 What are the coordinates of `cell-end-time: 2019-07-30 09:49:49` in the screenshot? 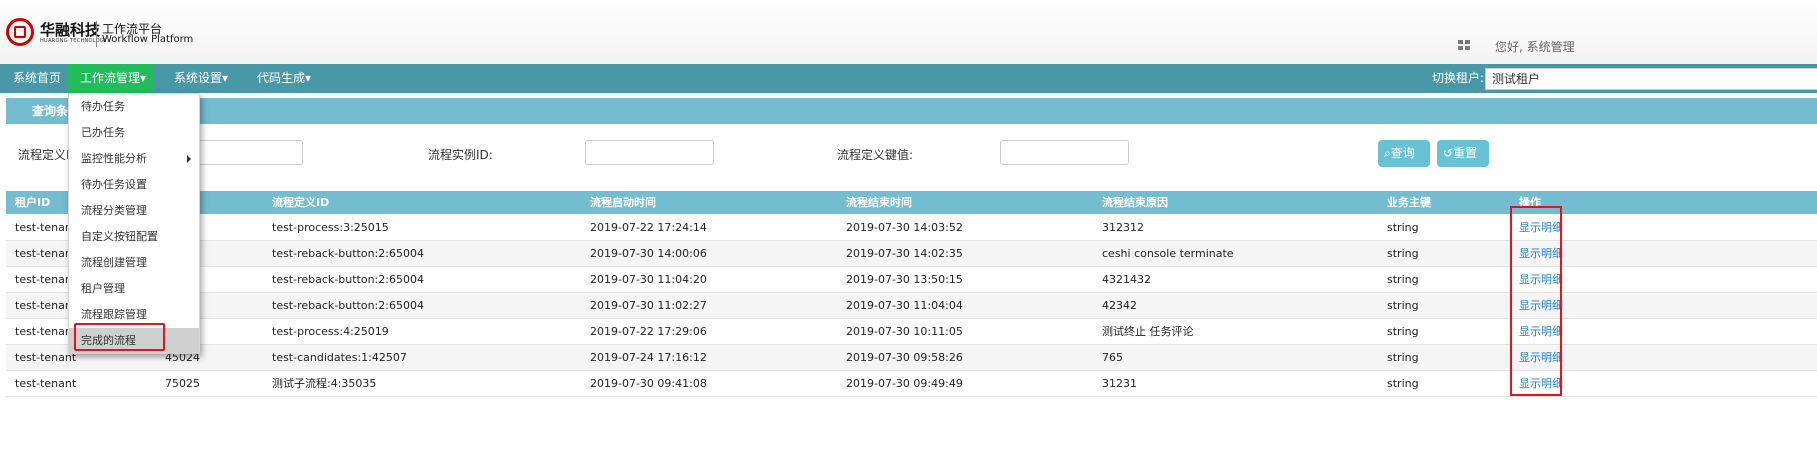 It's located at (904, 383).